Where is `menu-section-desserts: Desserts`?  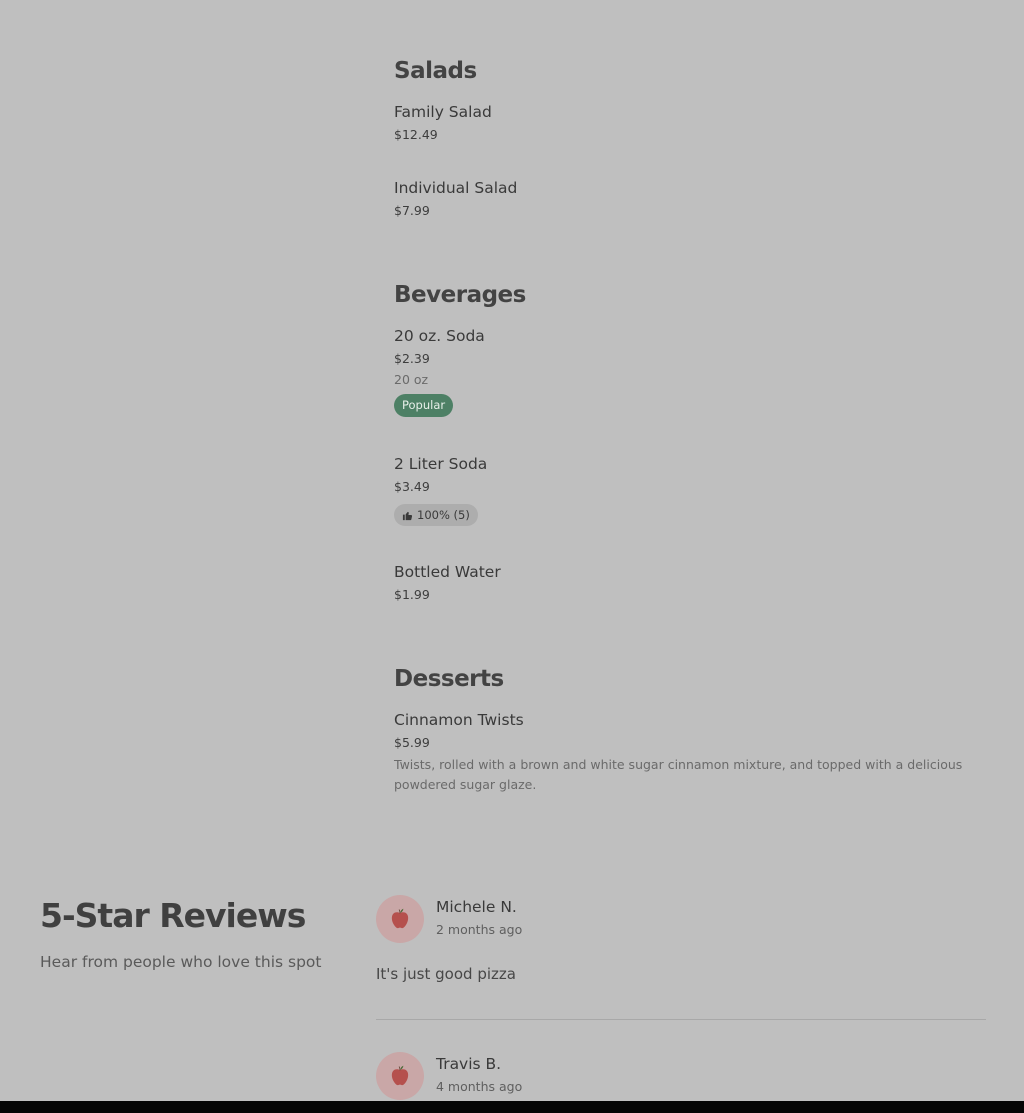
menu-section-desserts: Desserts is located at coordinates (694, 679).